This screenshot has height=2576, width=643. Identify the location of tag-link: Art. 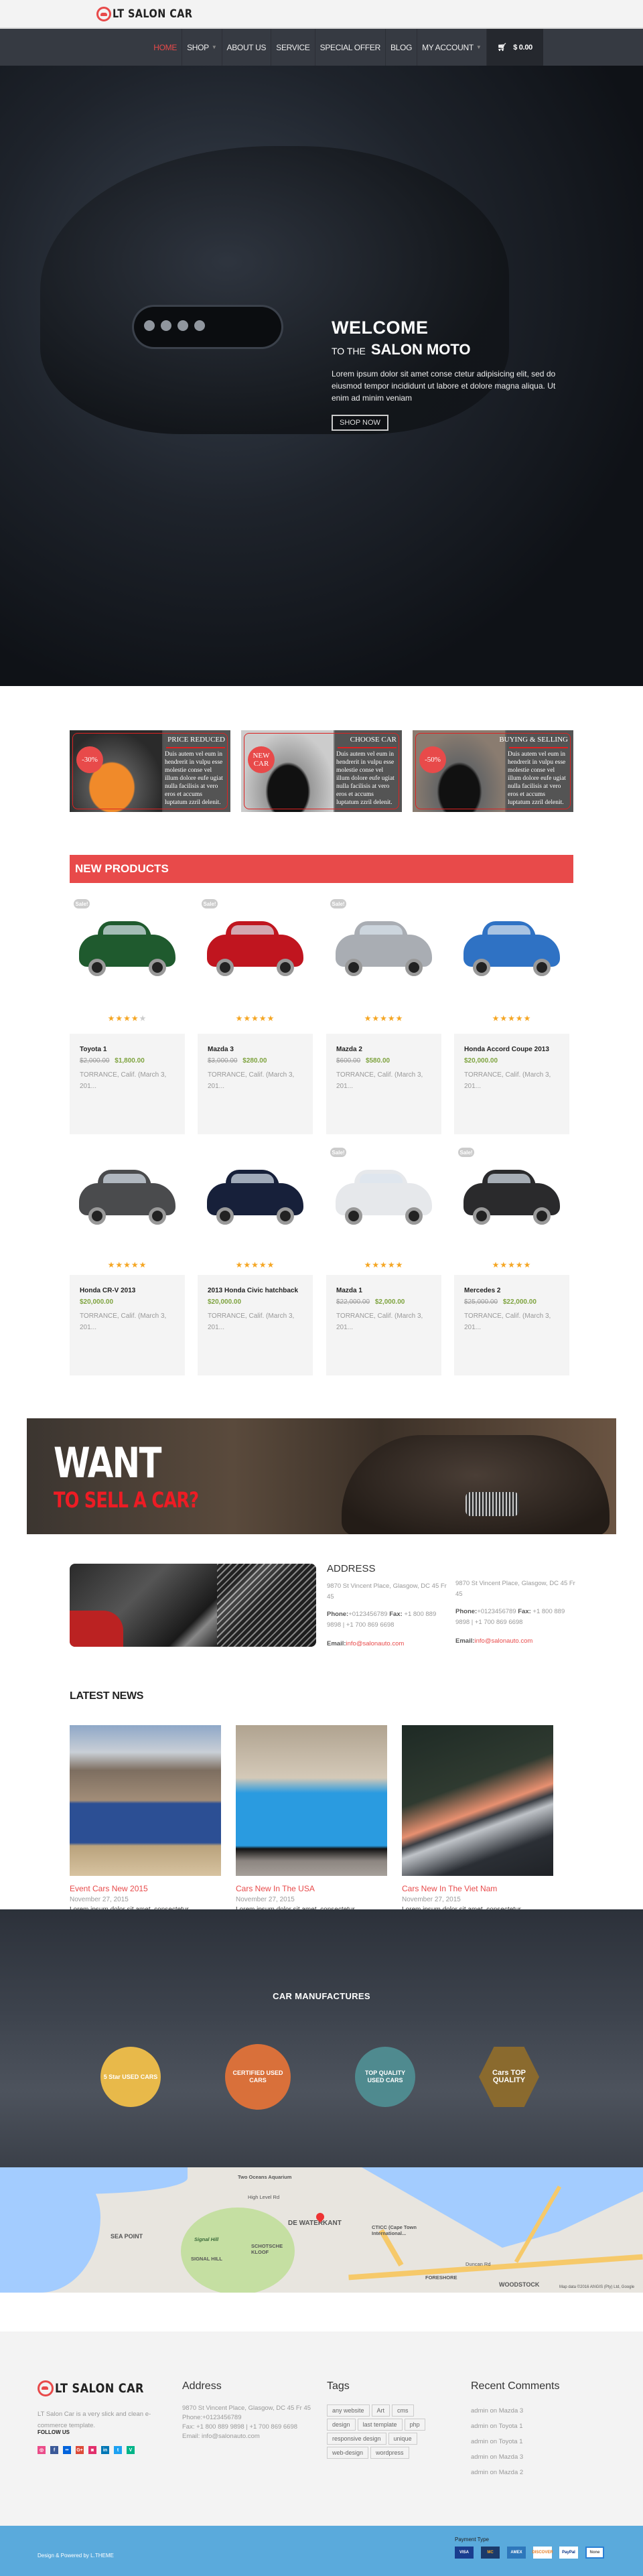
(380, 2411).